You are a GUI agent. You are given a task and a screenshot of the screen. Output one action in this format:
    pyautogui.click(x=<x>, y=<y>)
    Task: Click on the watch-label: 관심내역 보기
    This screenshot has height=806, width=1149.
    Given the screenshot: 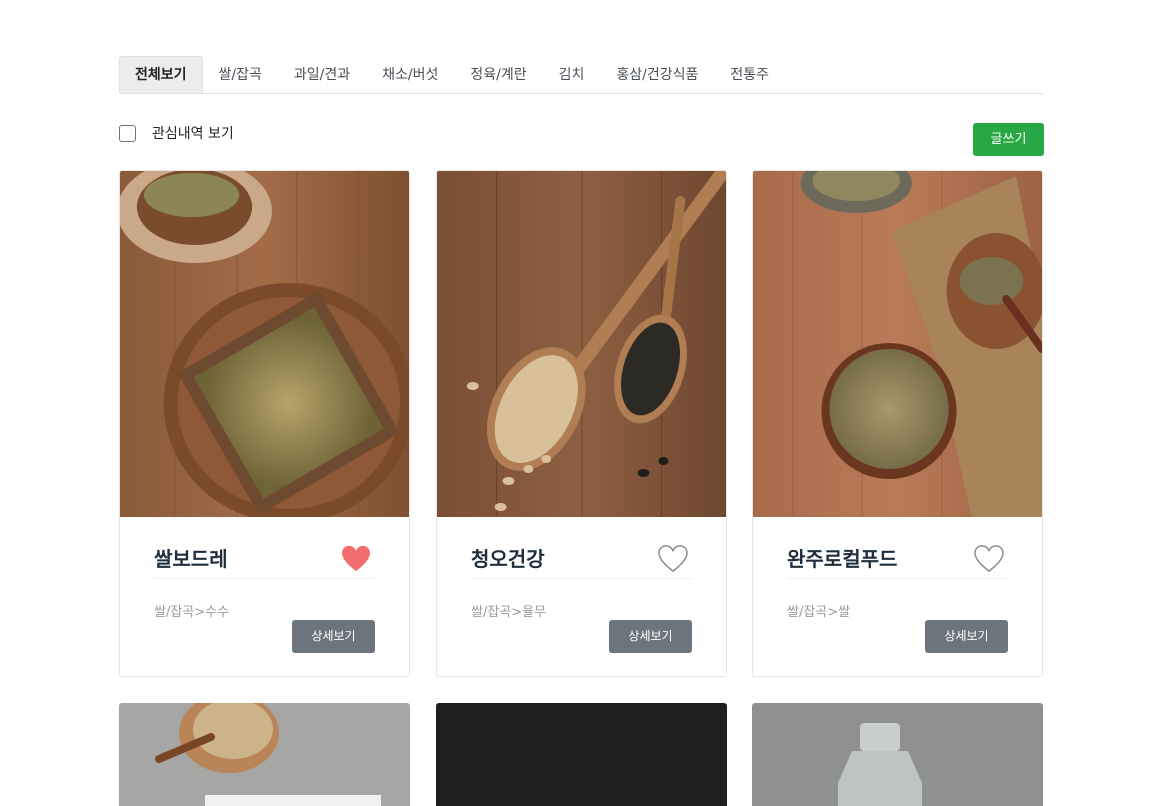 What is the action you would take?
    pyautogui.click(x=193, y=134)
    